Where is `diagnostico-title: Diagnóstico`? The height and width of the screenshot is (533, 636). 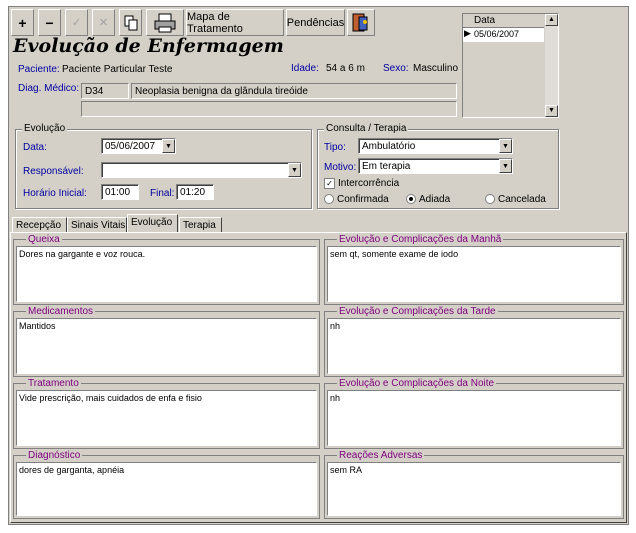 diagnostico-title: Diagnóstico is located at coordinates (54, 455).